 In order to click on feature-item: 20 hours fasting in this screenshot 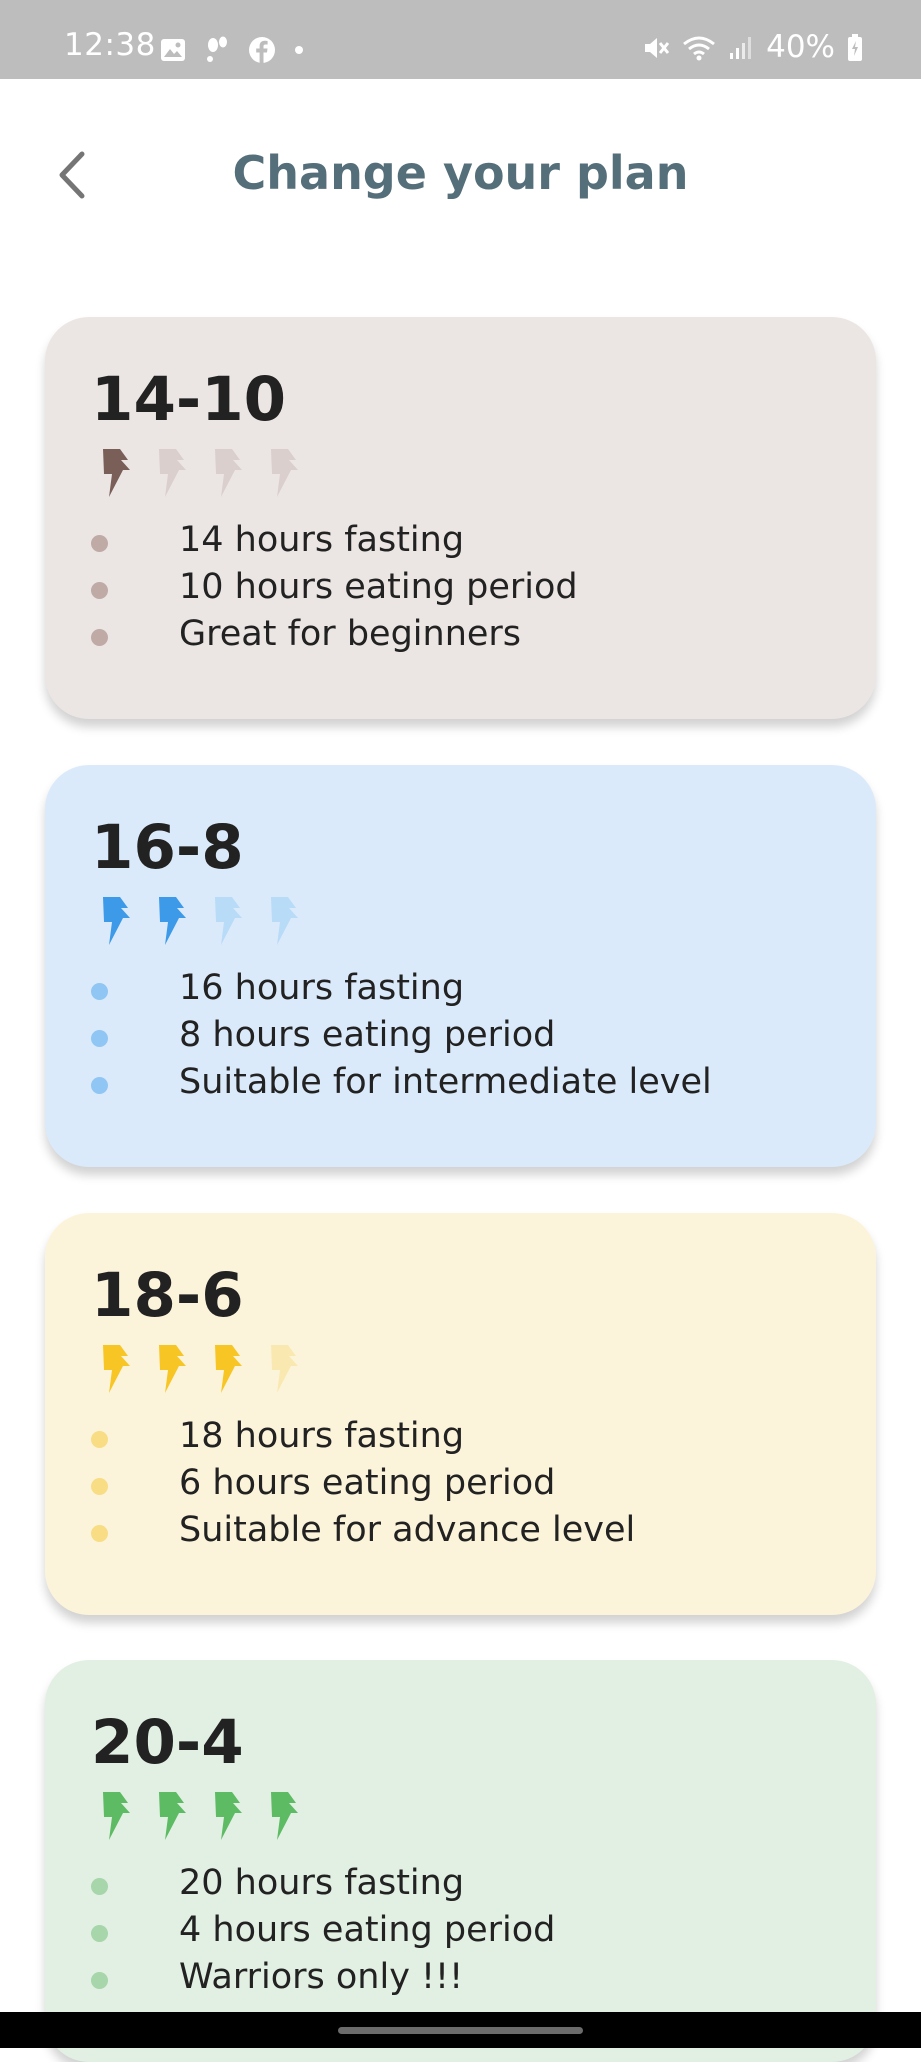, I will do `click(323, 1883)`.